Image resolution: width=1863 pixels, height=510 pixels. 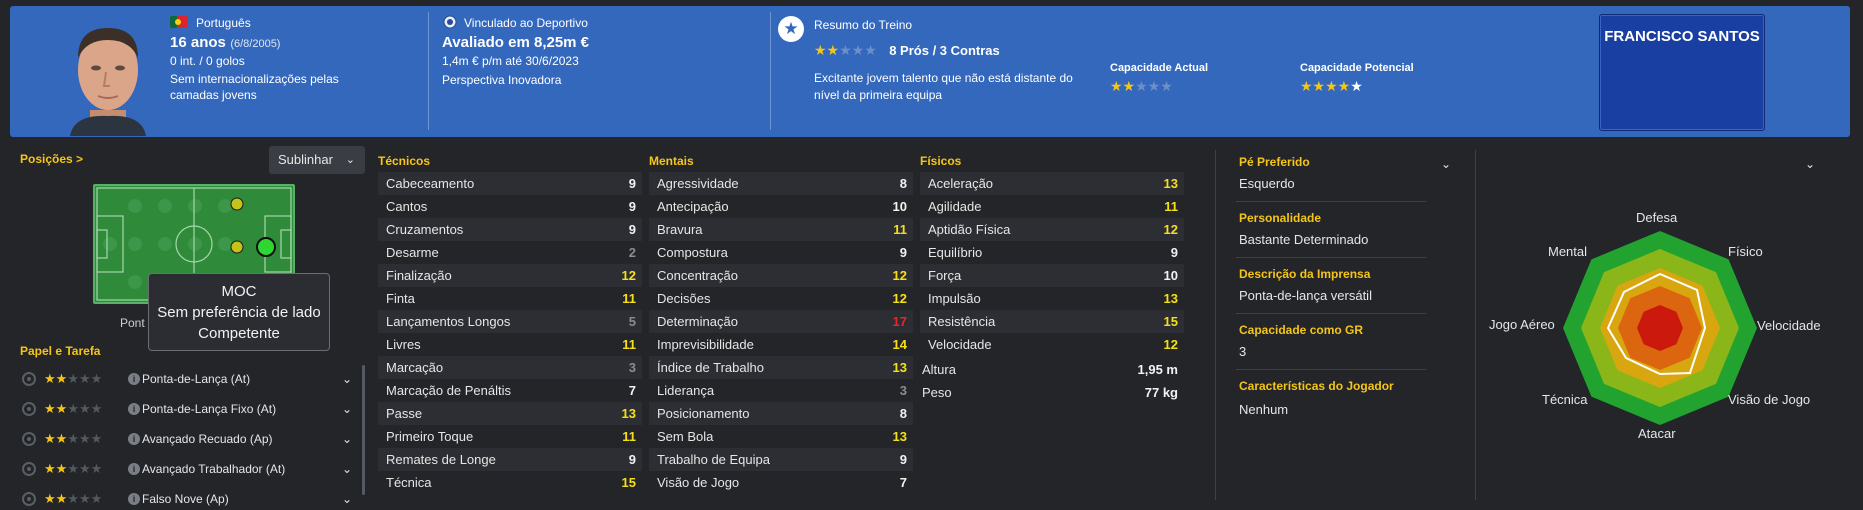 I want to click on attribute-row: Marcação de Penáltis 7, so click(x=510, y=390).